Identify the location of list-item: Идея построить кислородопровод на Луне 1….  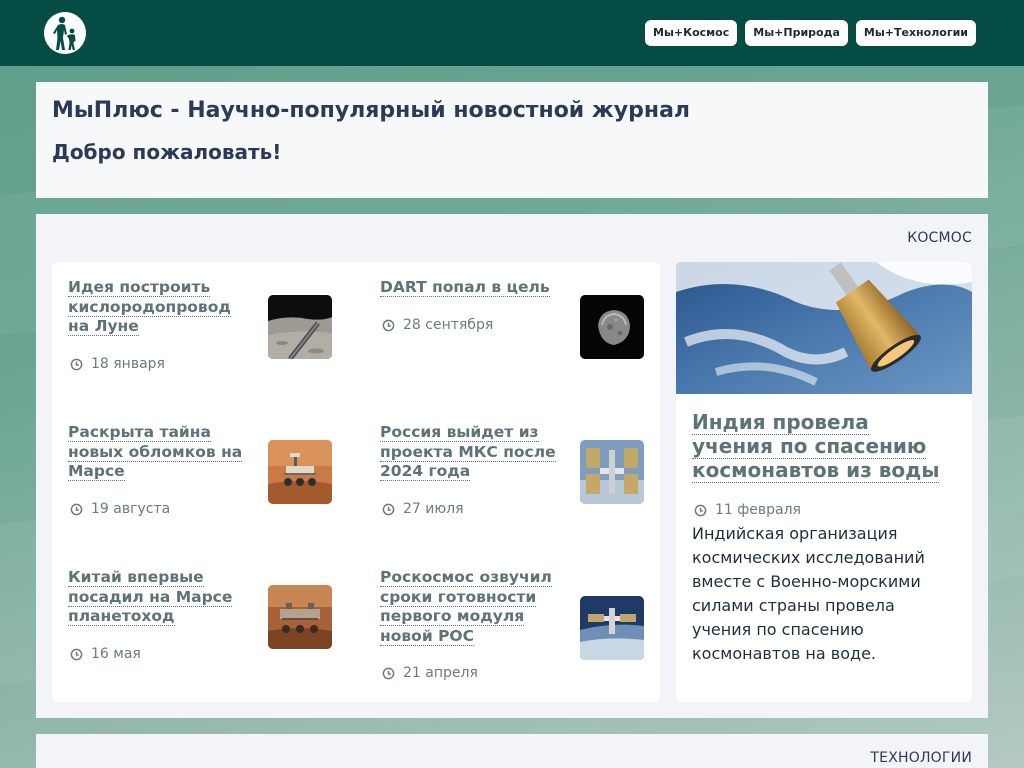
(208, 343).